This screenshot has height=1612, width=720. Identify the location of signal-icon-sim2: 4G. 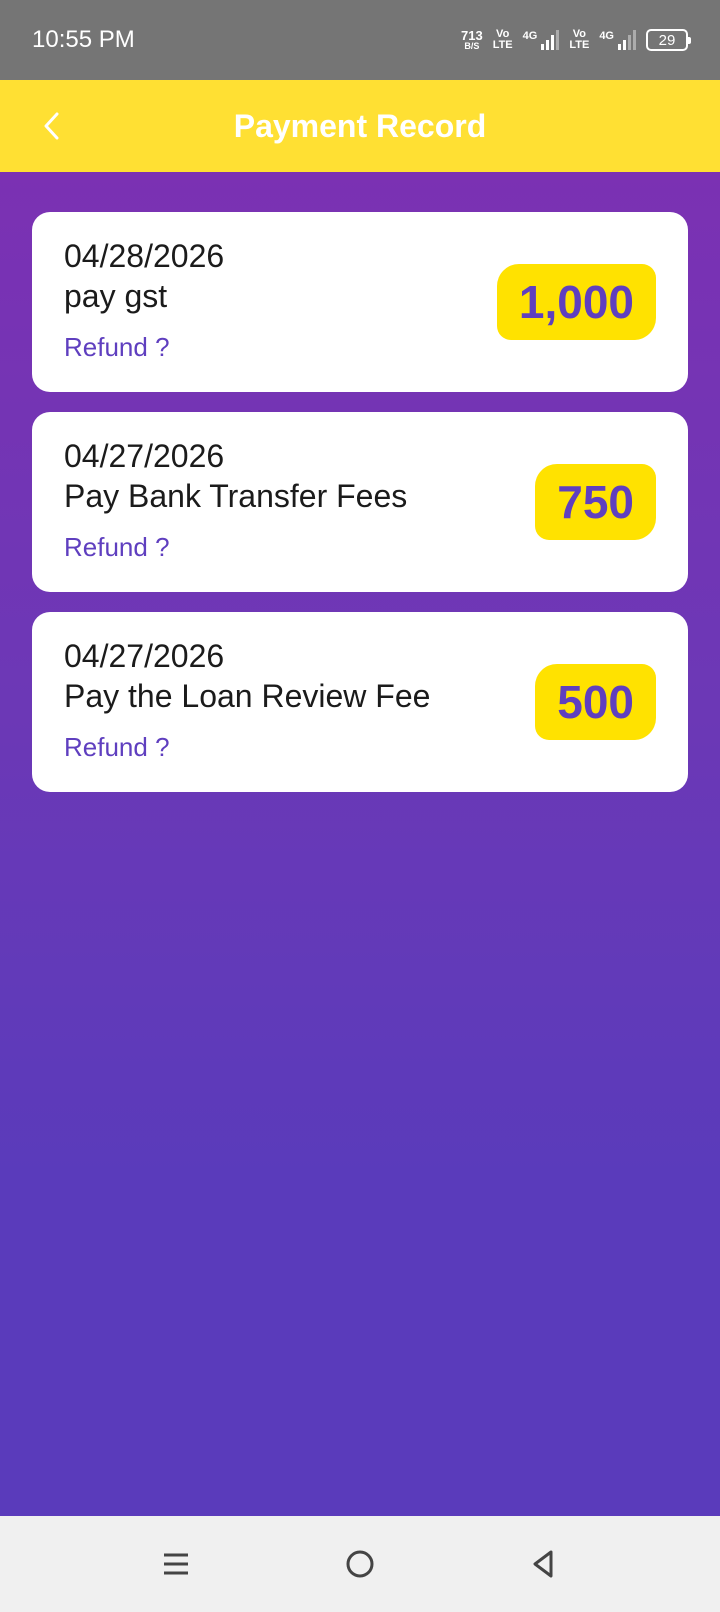
(617, 40).